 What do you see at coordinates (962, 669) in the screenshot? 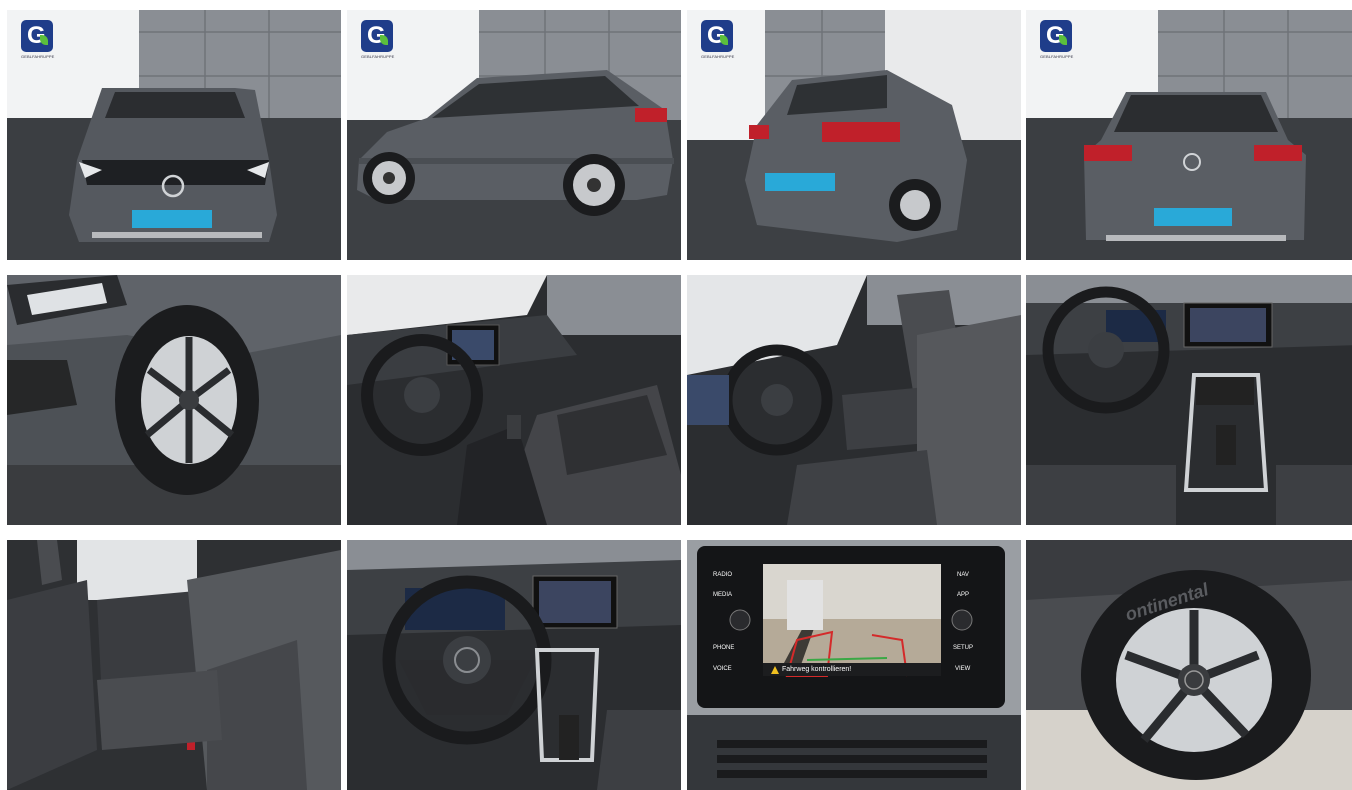
I see `view-button: VIEW` at bounding box center [962, 669].